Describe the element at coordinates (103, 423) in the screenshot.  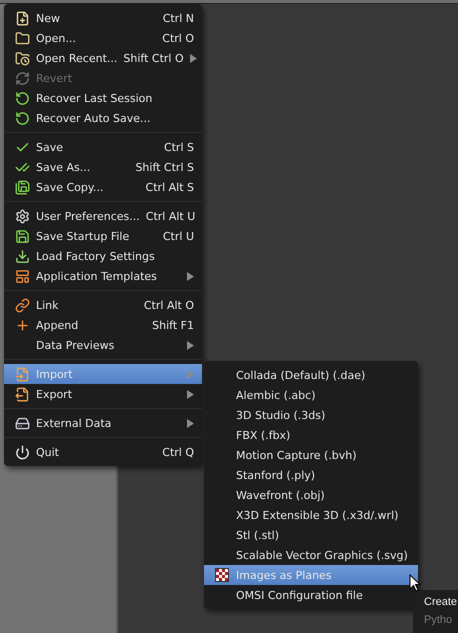
I see `menu-item: External Data` at that location.